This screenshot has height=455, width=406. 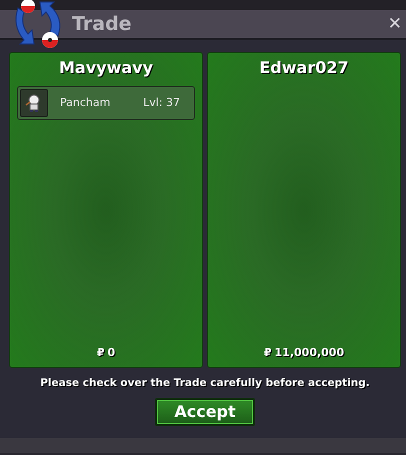 What do you see at coordinates (161, 102) in the screenshot?
I see `item-level: Lvl: 37` at bounding box center [161, 102].